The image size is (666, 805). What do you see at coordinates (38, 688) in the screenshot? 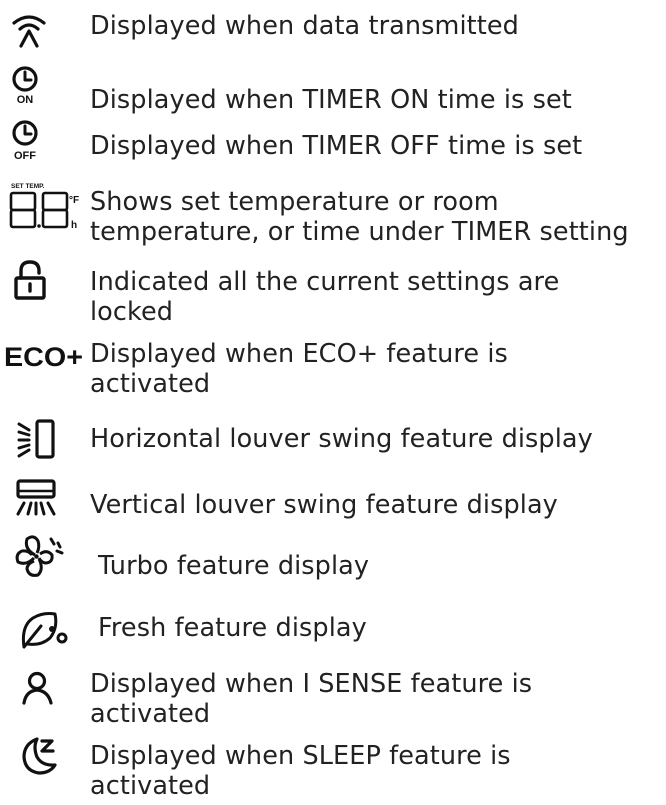
I see `i-sense-icon` at bounding box center [38, 688].